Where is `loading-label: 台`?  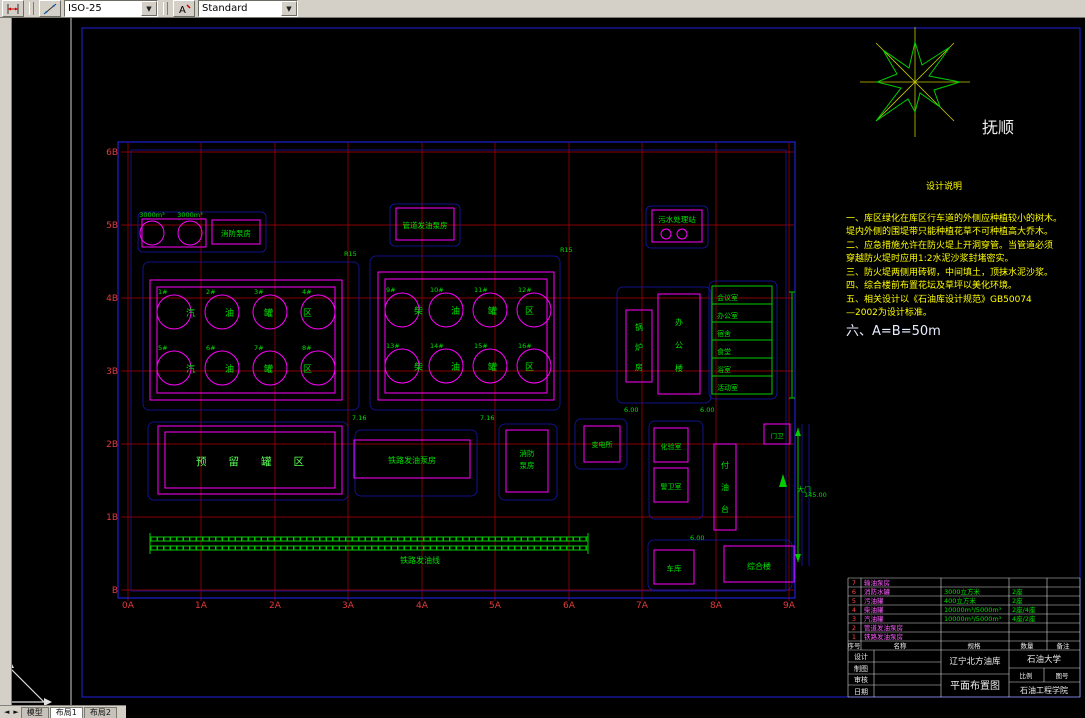 loading-label: 台 is located at coordinates (725, 509).